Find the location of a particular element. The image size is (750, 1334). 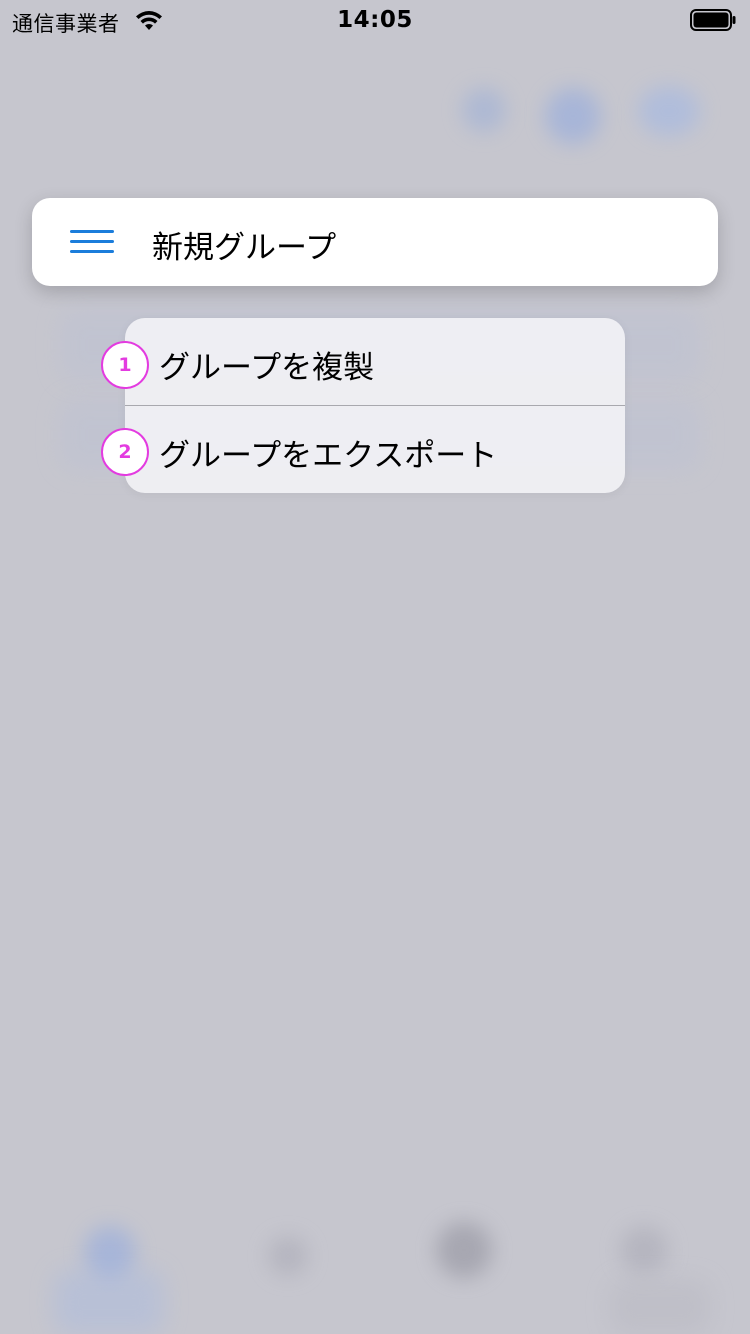

status-bar: 通信事業者 14:05 is located at coordinates (375, 20).